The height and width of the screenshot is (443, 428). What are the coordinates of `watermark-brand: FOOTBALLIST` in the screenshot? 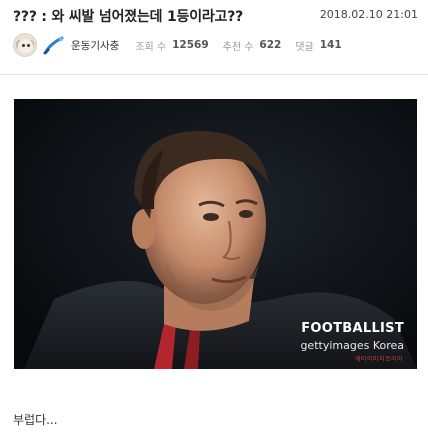 It's located at (352, 328).